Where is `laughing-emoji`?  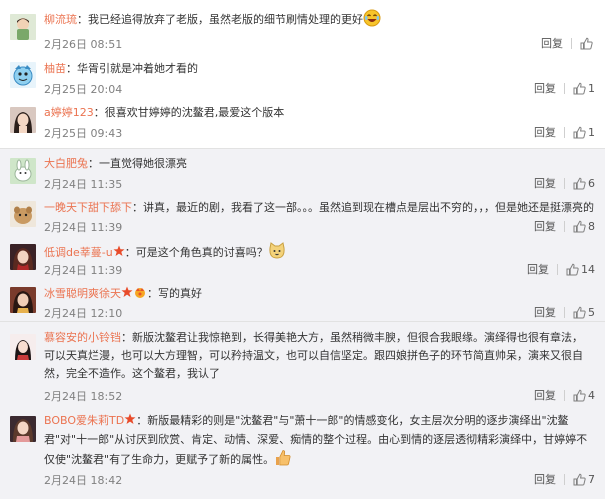 laughing-emoji is located at coordinates (372, 21).